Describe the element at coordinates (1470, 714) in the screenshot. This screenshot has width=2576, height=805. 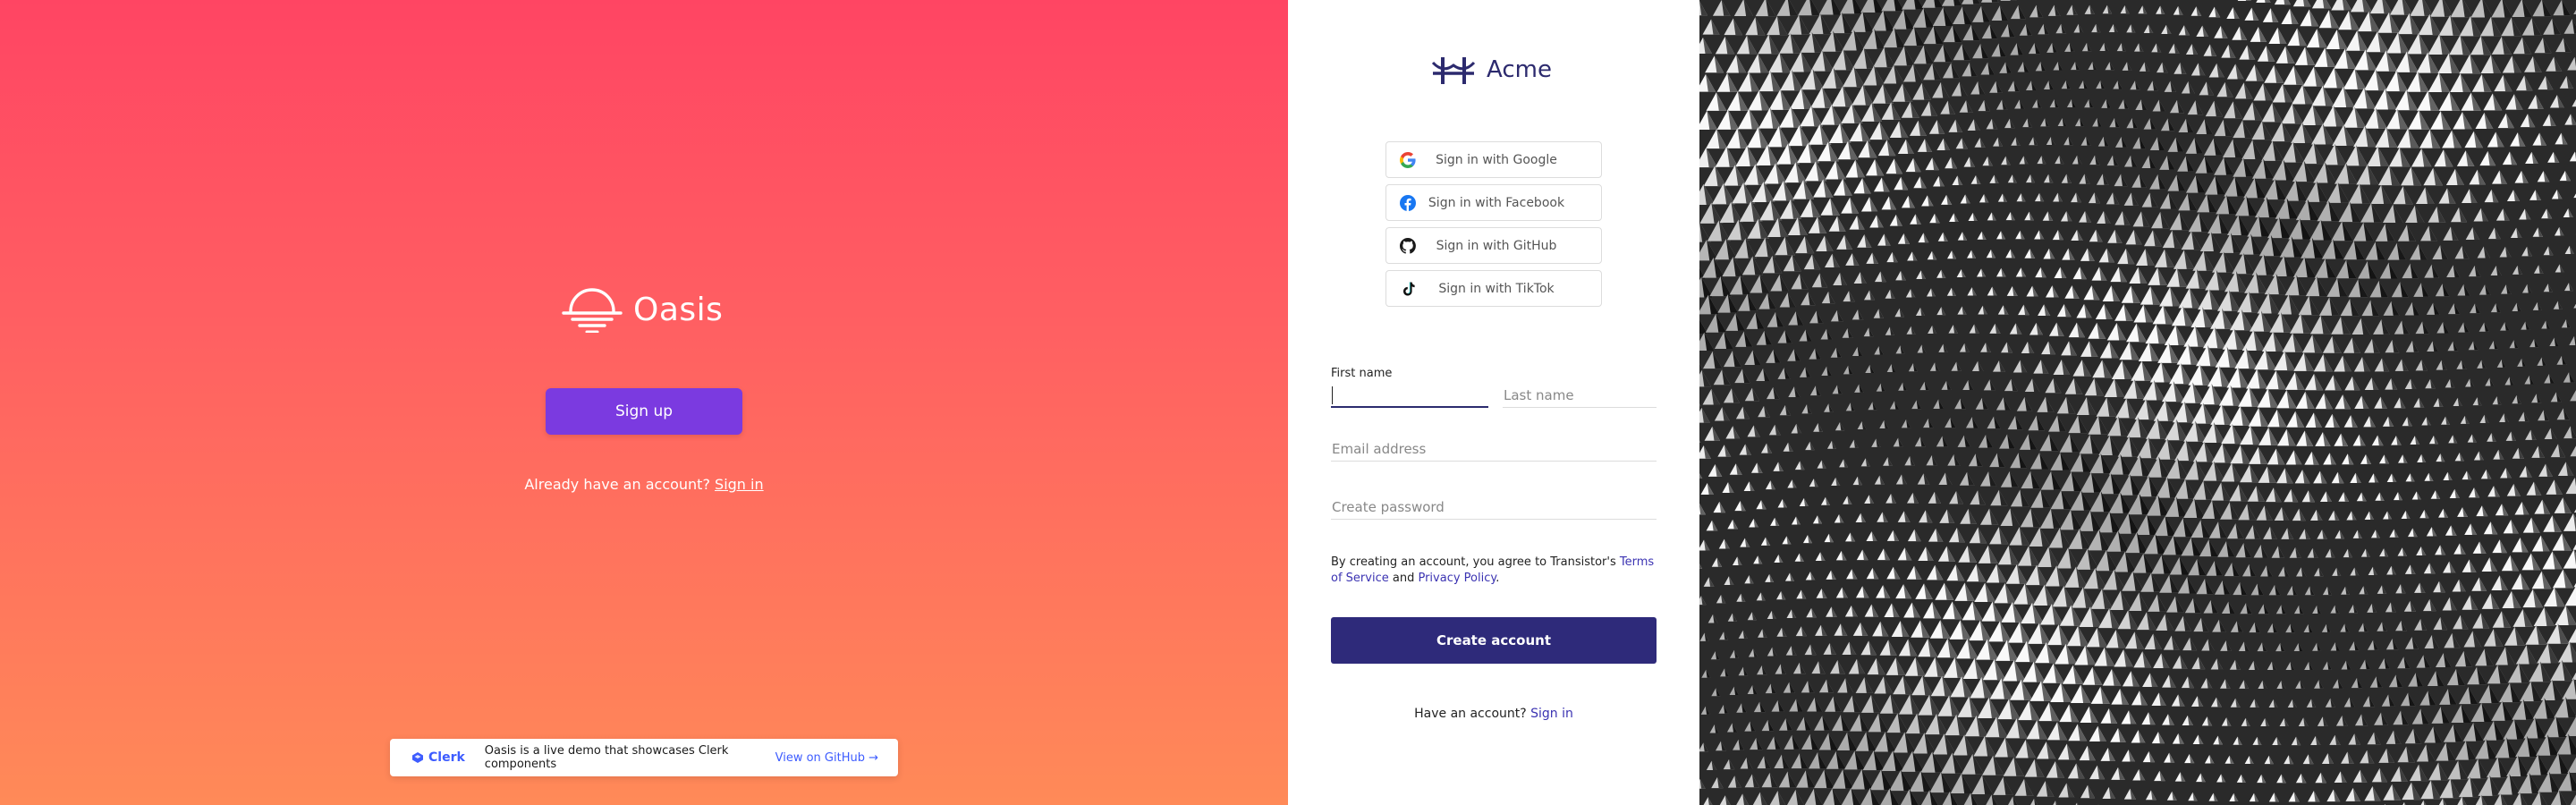
I see `have-account-text: Have an account?` at that location.